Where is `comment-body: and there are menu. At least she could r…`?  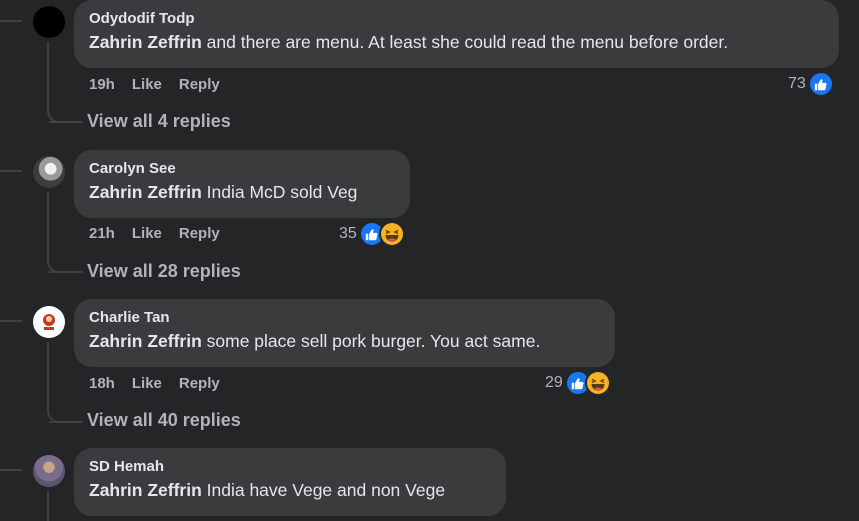
comment-body: and there are menu. At least she could r… is located at coordinates (465, 42).